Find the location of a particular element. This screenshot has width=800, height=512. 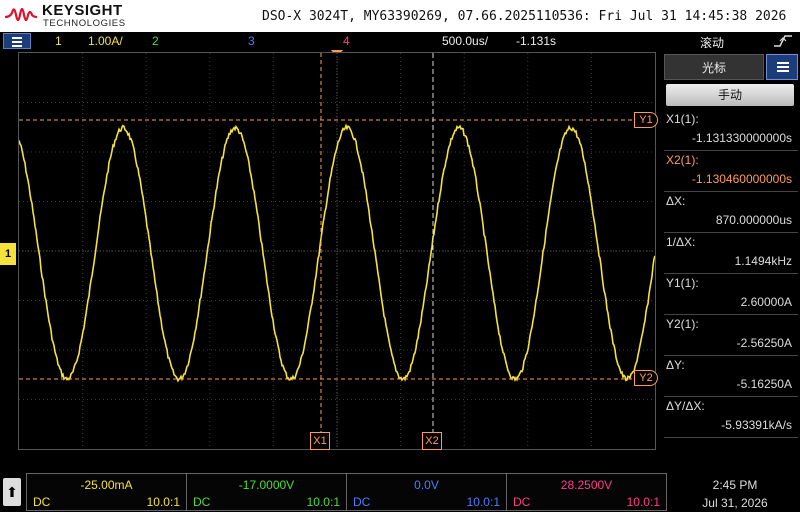

channel-status-bar: 1 1.00A/ 2 3 4 500.0us/ -1.131s 滚动 is located at coordinates (400, 41).